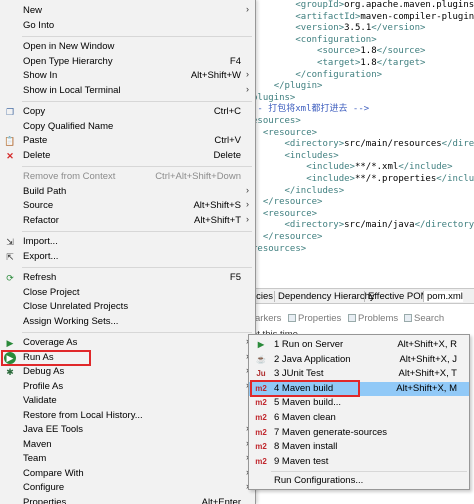 This screenshot has width=474, height=504. Describe the element at coordinates (127, 26) in the screenshot. I see `menu-item-go-into: Go Into` at that location.